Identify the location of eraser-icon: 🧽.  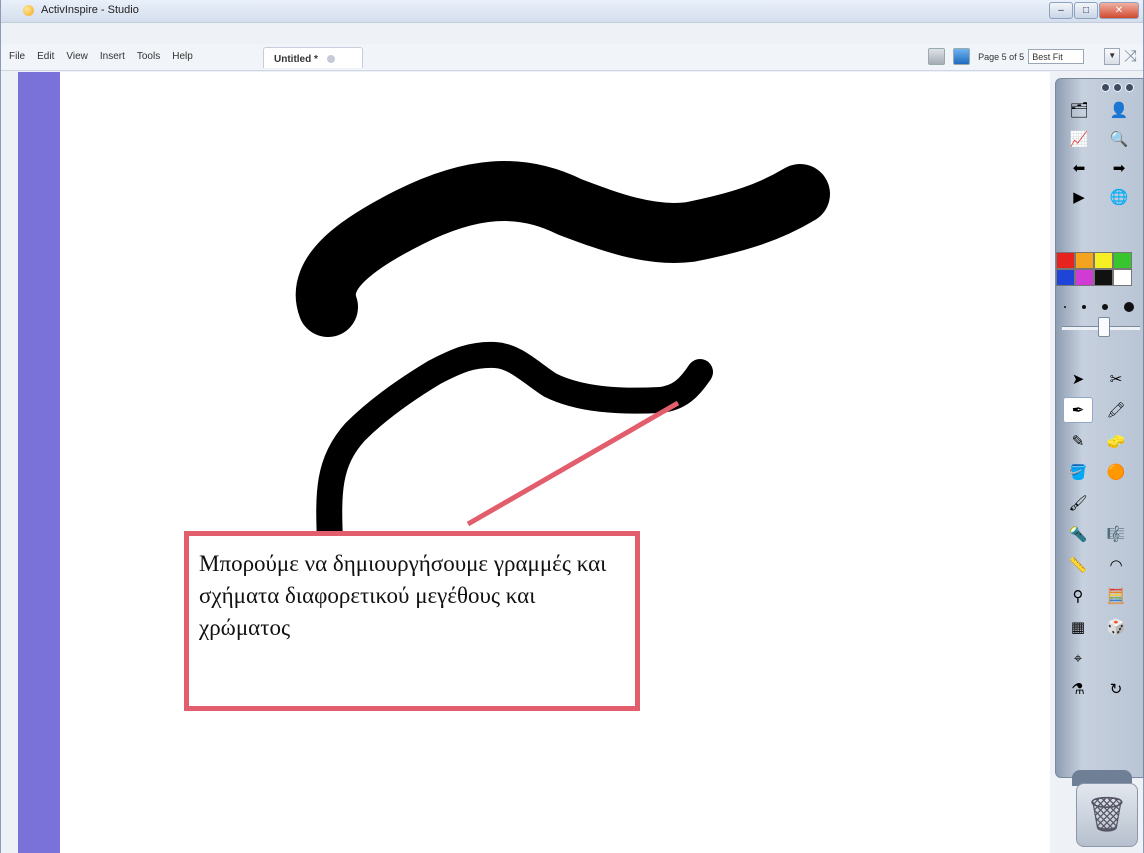
(1116, 441).